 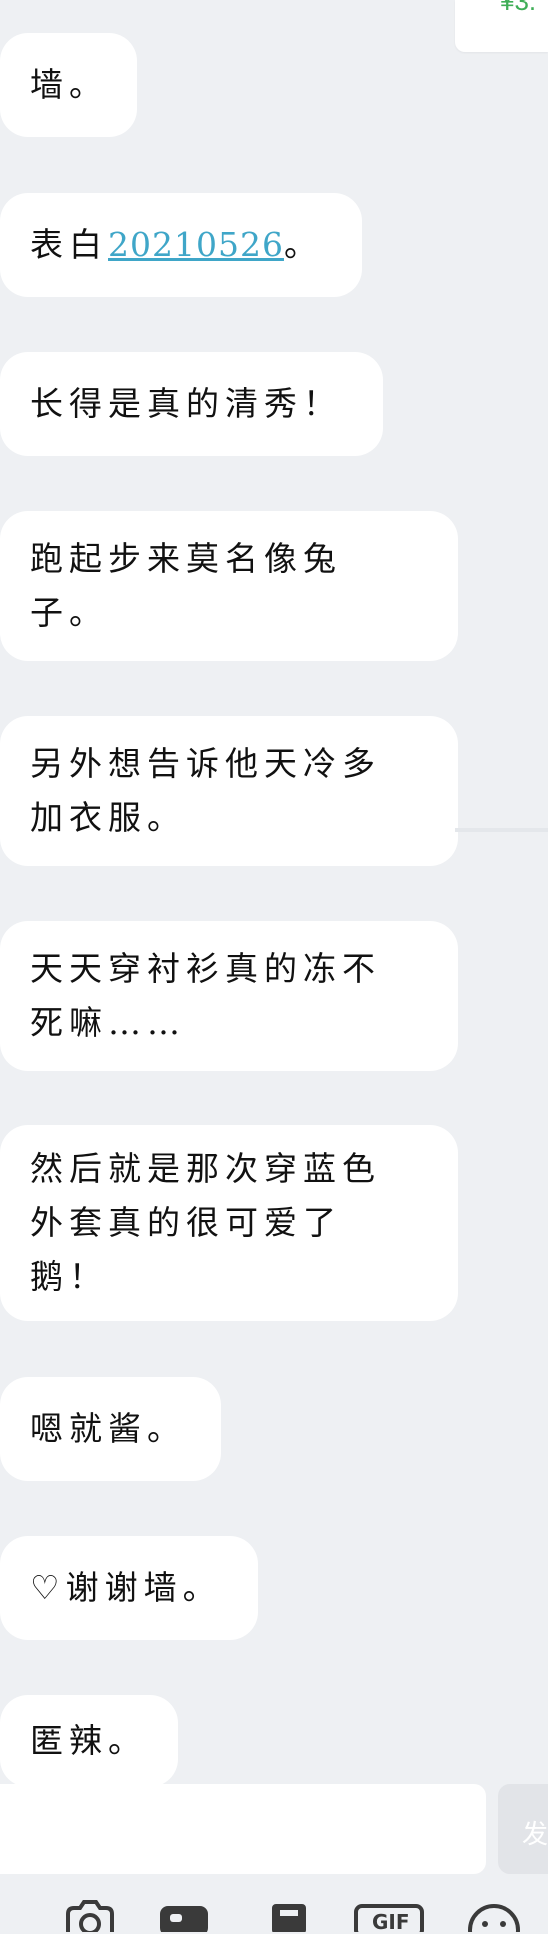 What do you see at coordinates (501, 830) in the screenshot?
I see `divider` at bounding box center [501, 830].